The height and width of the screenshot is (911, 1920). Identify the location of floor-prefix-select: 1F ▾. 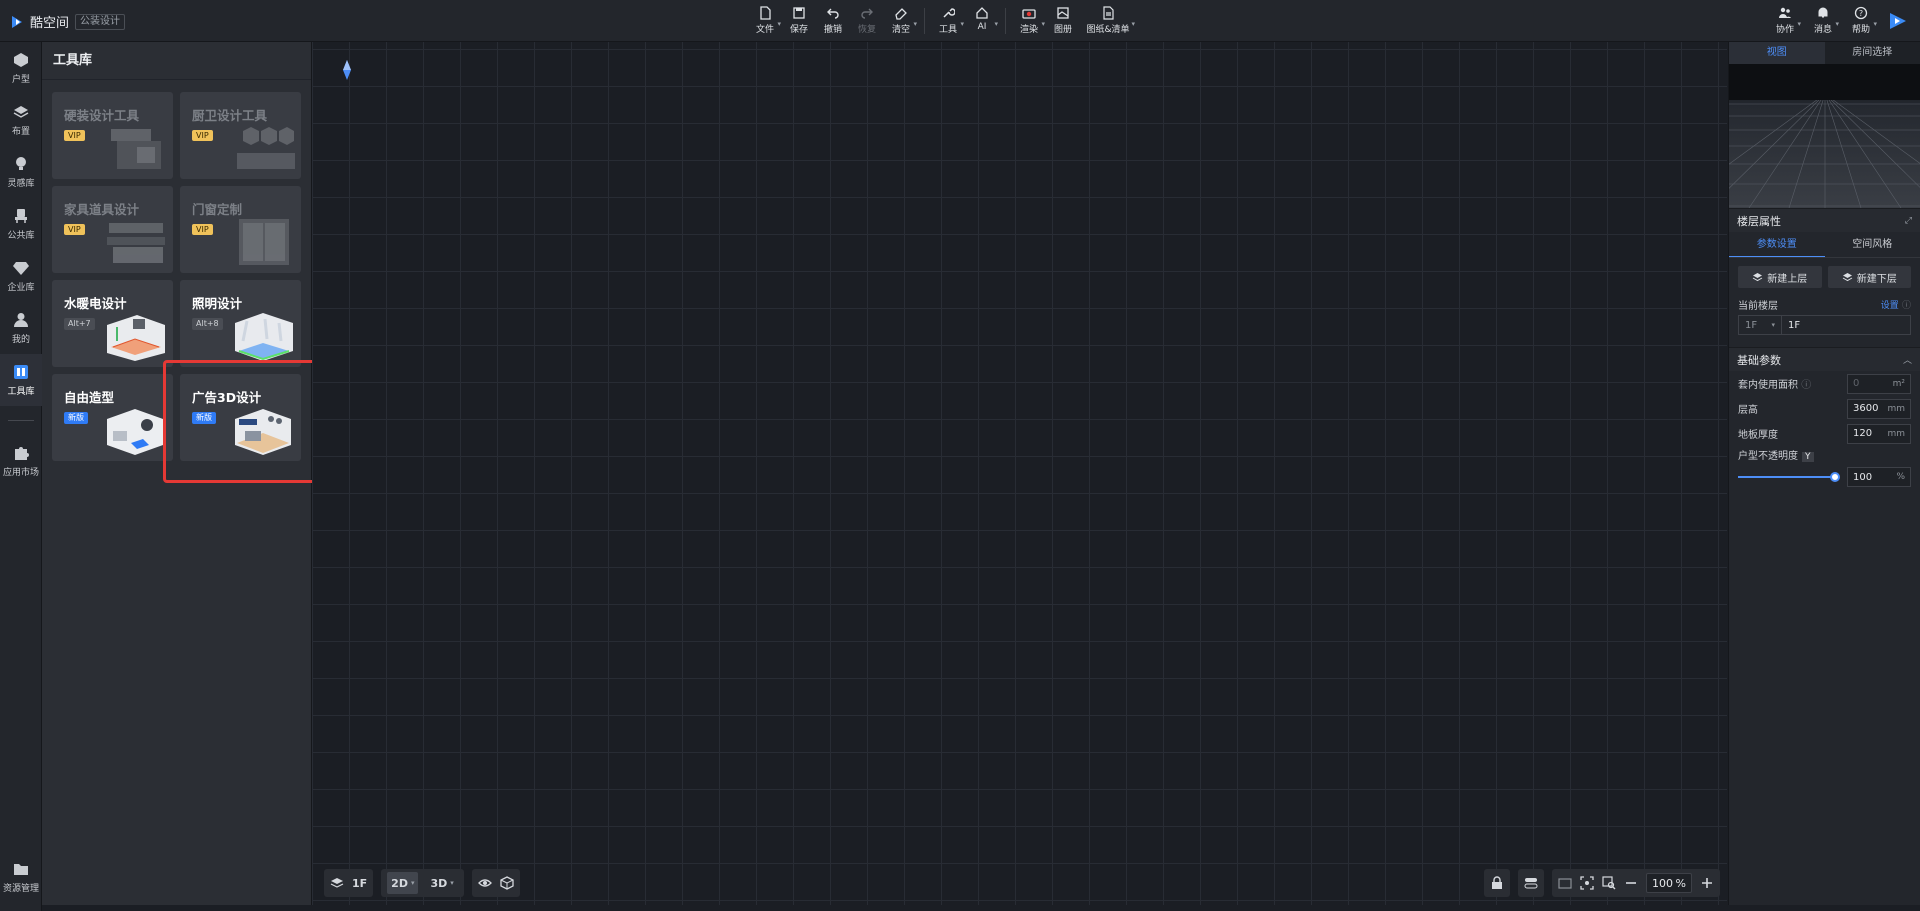
(1760, 325).